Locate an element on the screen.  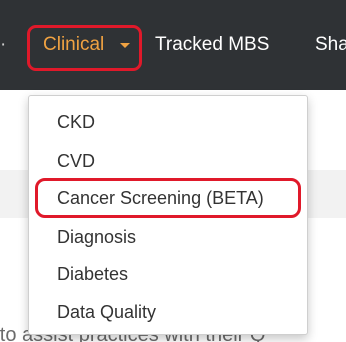
nav-share-truncated: Sha is located at coordinates (330, 45).